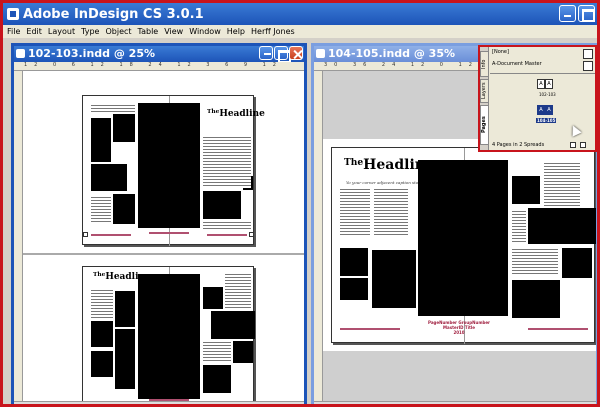  What do you see at coordinates (484, 91) in the screenshot?
I see `tab-layers: Layers` at bounding box center [484, 91].